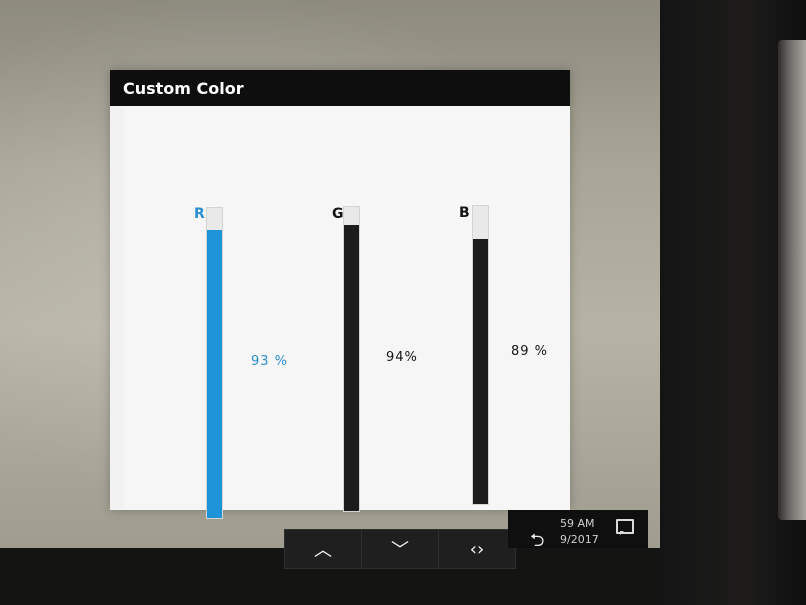 This screenshot has height=605, width=806. What do you see at coordinates (579, 539) in the screenshot?
I see `clock-date: 9/2017` at bounding box center [579, 539].